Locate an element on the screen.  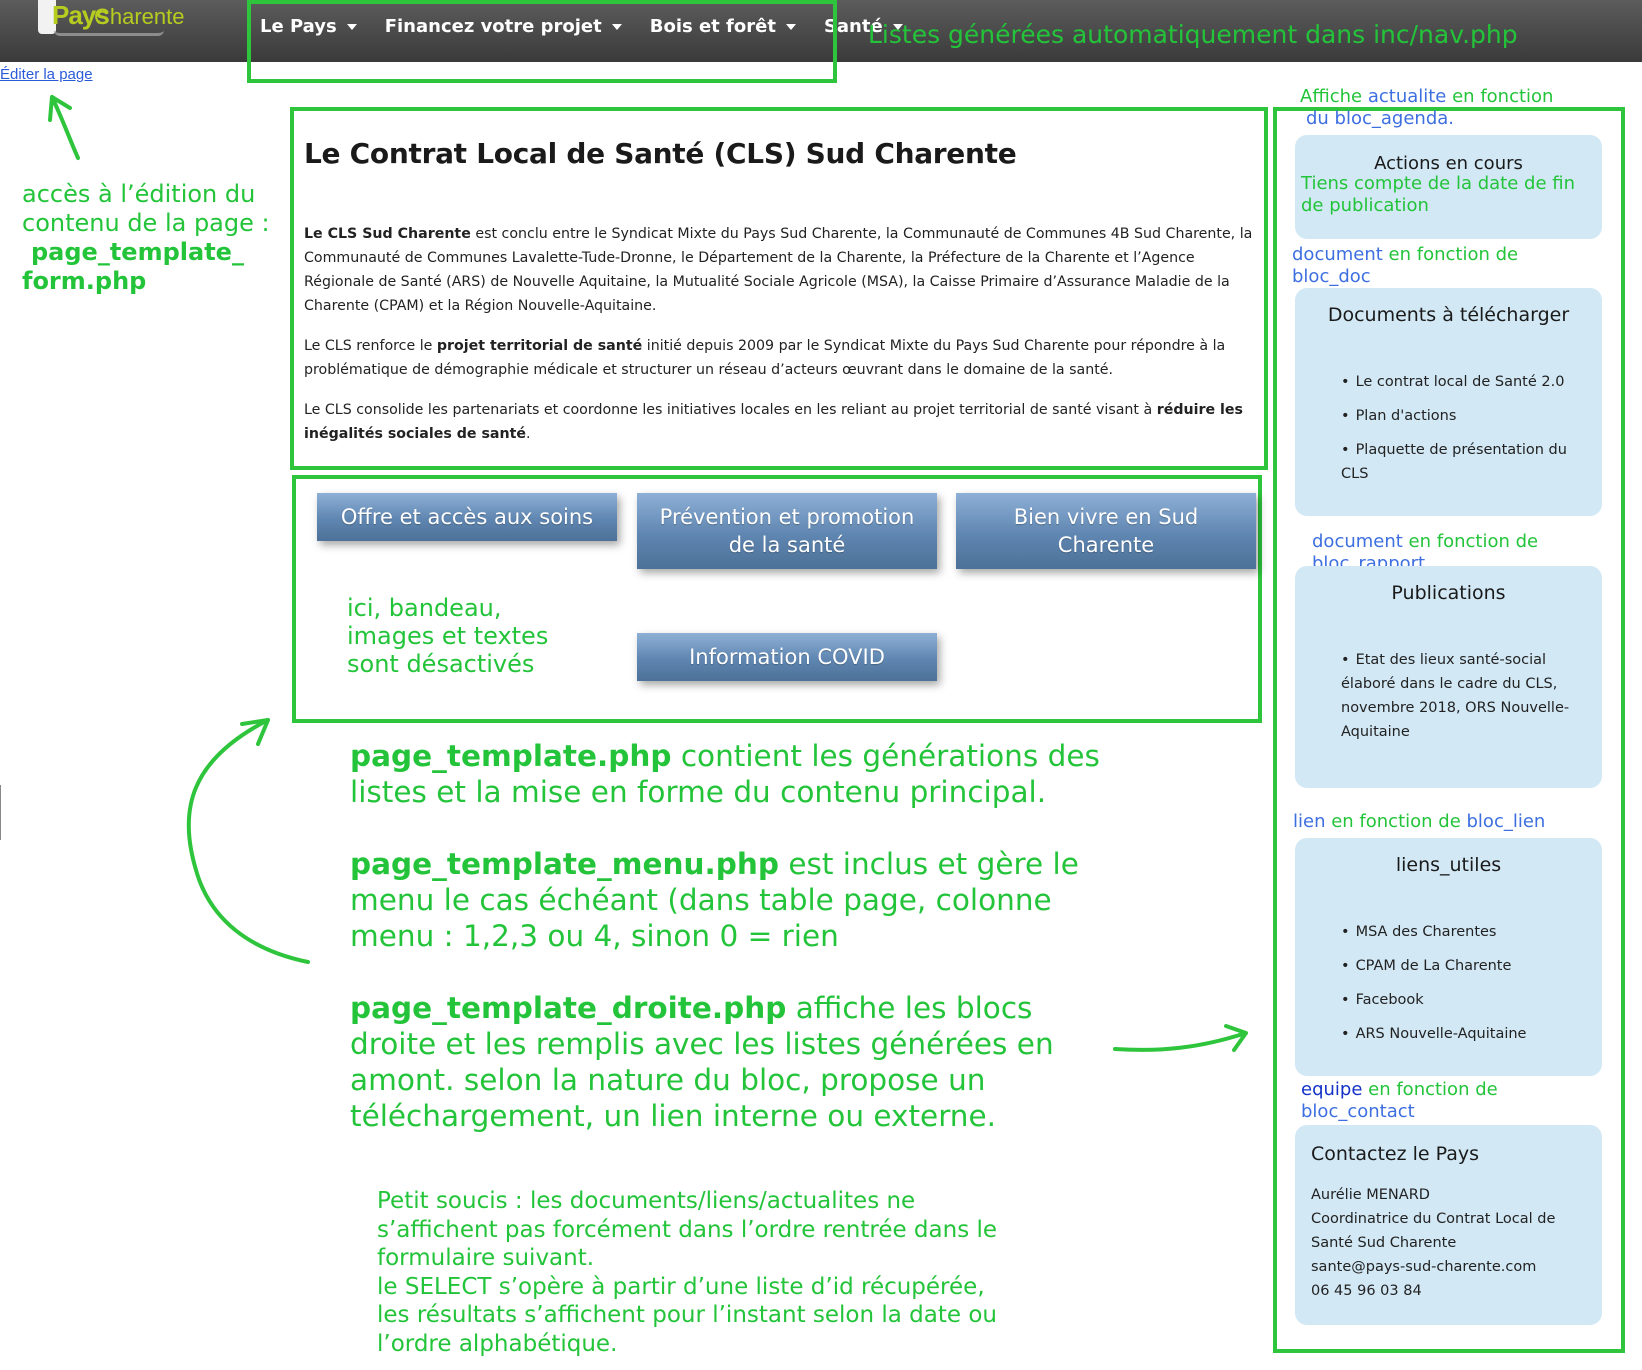
card-title: Actions en cours is located at coordinates (1448, 163).